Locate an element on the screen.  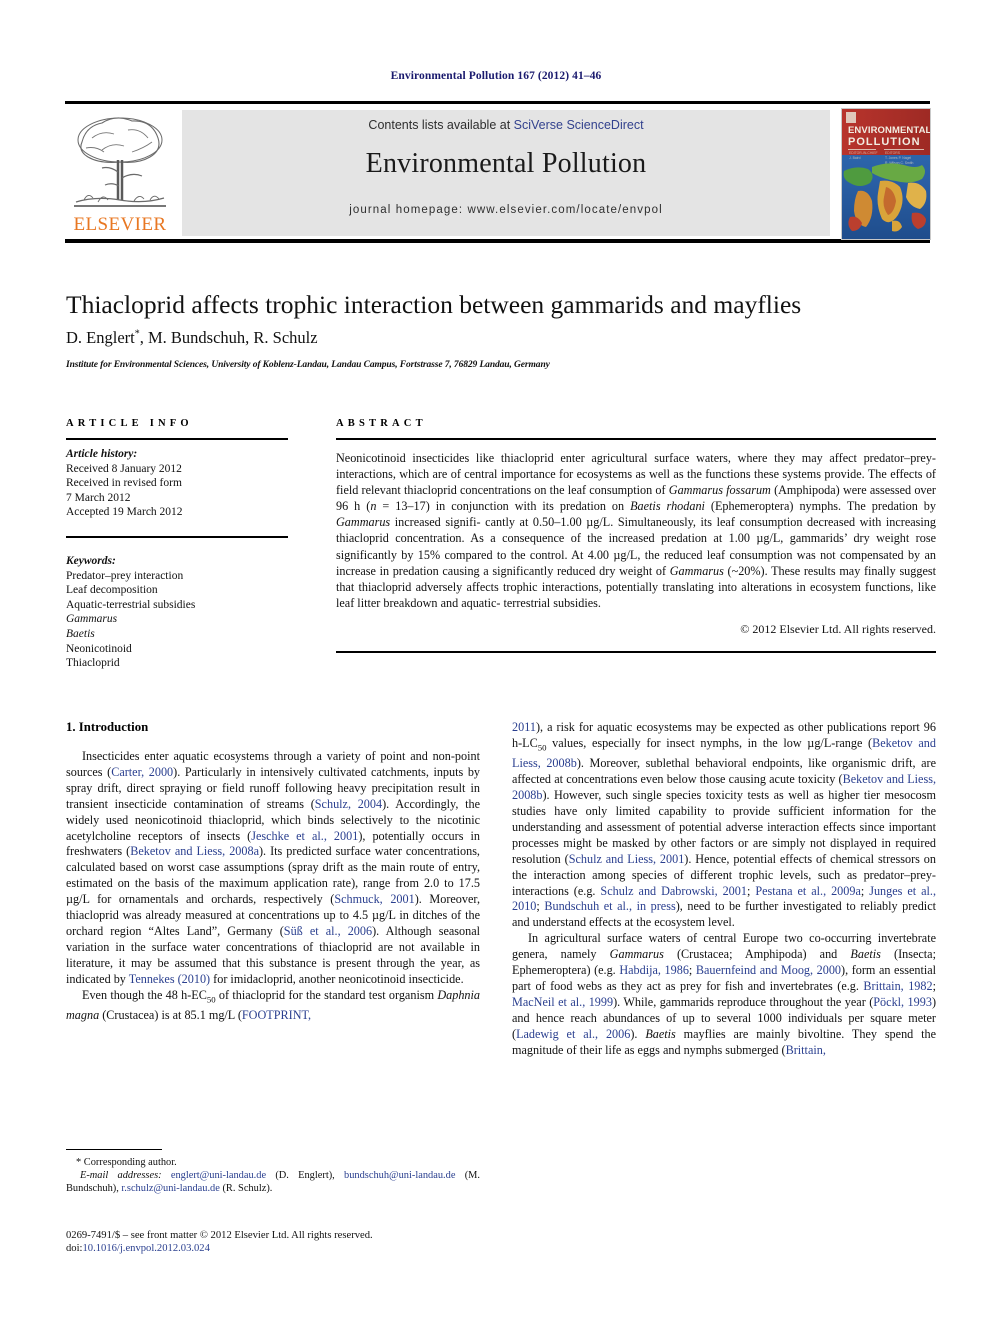
abstract-rule is located at coordinates (636, 439).